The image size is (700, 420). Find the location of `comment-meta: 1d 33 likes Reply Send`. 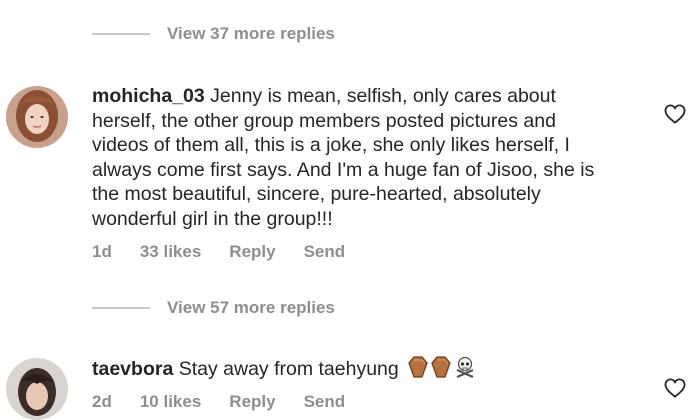

comment-meta: 1d 33 likes Reply Send is located at coordinates (232, 252).